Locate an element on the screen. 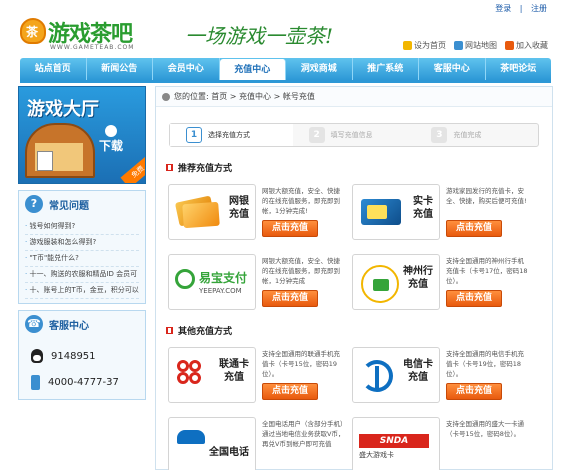  ebank-name: 网银 is located at coordinates (239, 201).